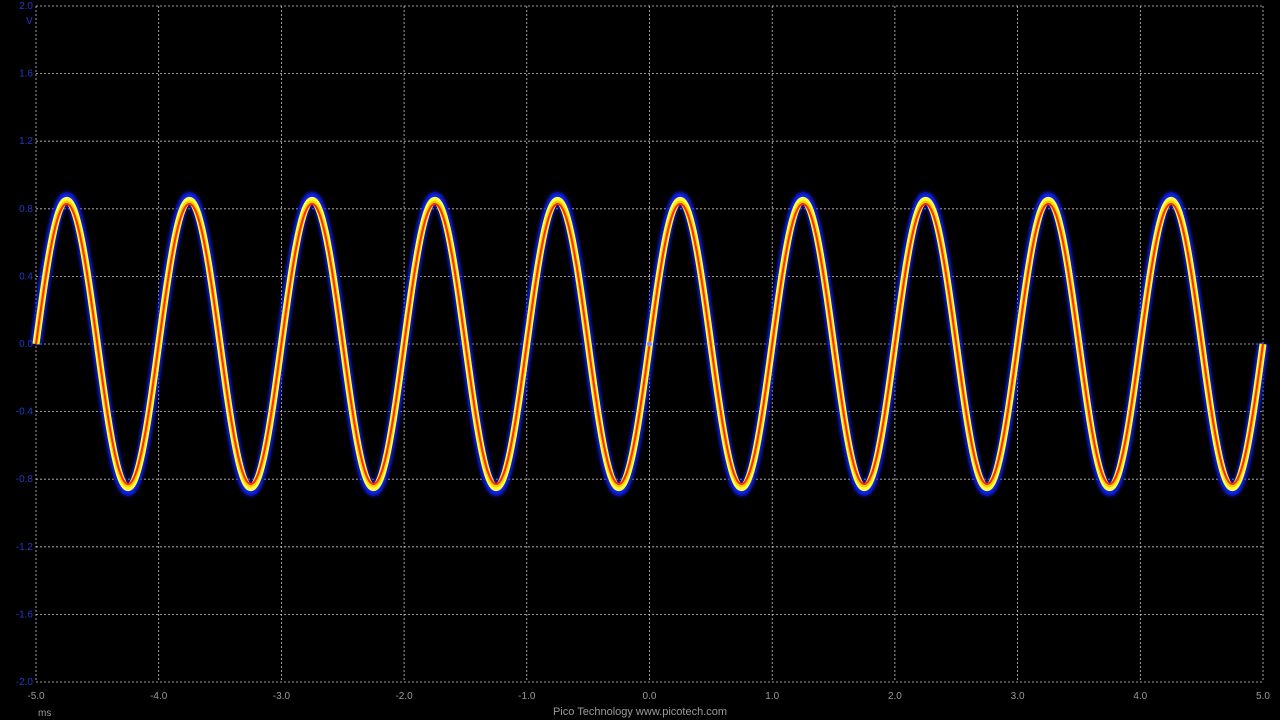  Describe the element at coordinates (25, 479) in the screenshot. I see `y-tick-label: -0.8` at that location.